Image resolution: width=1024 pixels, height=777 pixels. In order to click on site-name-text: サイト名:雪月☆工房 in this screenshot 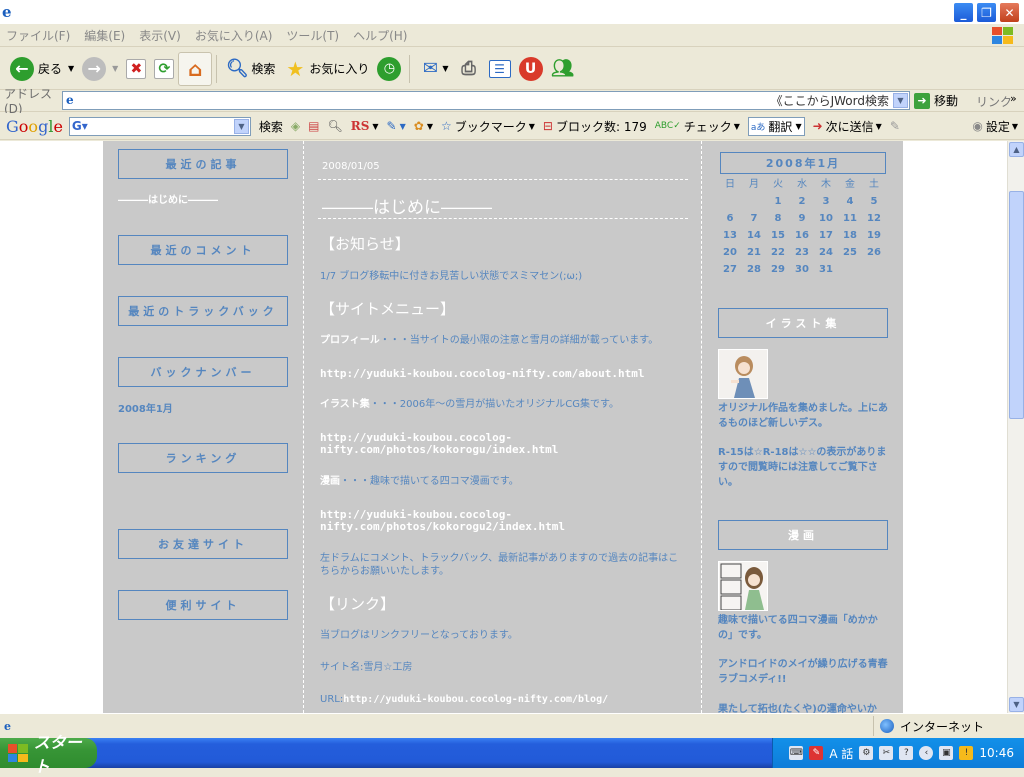, I will do `click(366, 667)`.